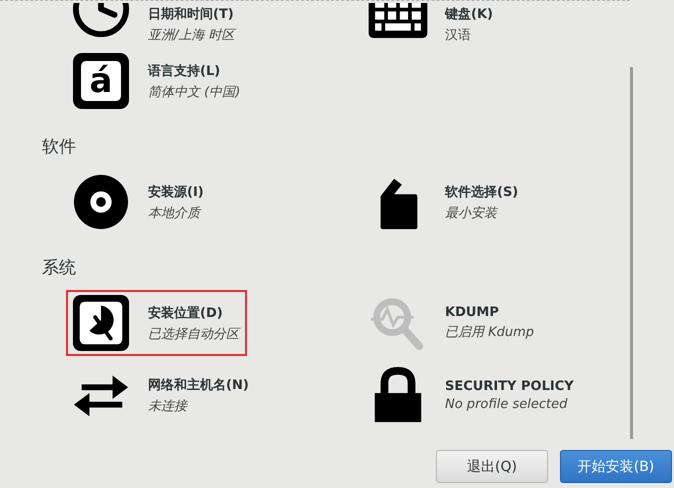  I want to click on section-heading: 软件, so click(59, 147).